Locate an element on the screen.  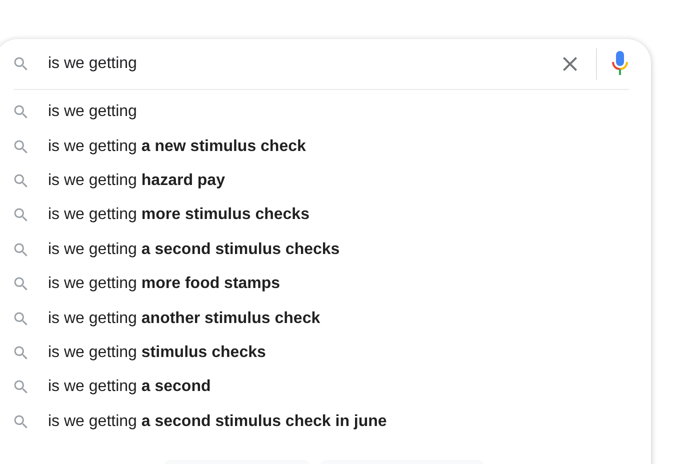
microphone-icon is located at coordinates (620, 64).